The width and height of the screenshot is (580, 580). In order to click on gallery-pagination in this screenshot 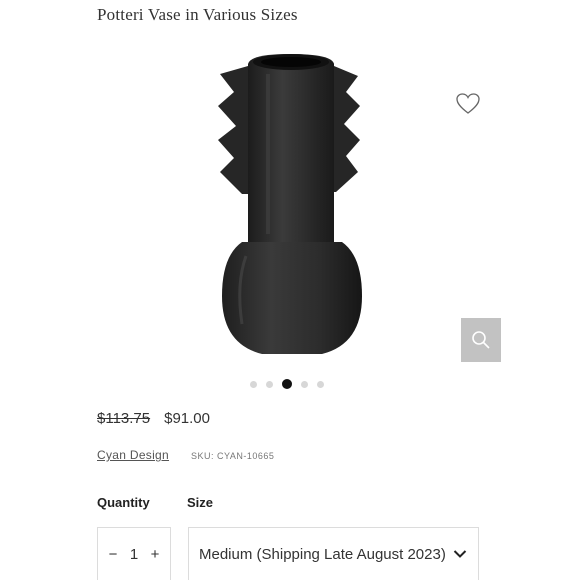, I will do `click(287, 384)`.